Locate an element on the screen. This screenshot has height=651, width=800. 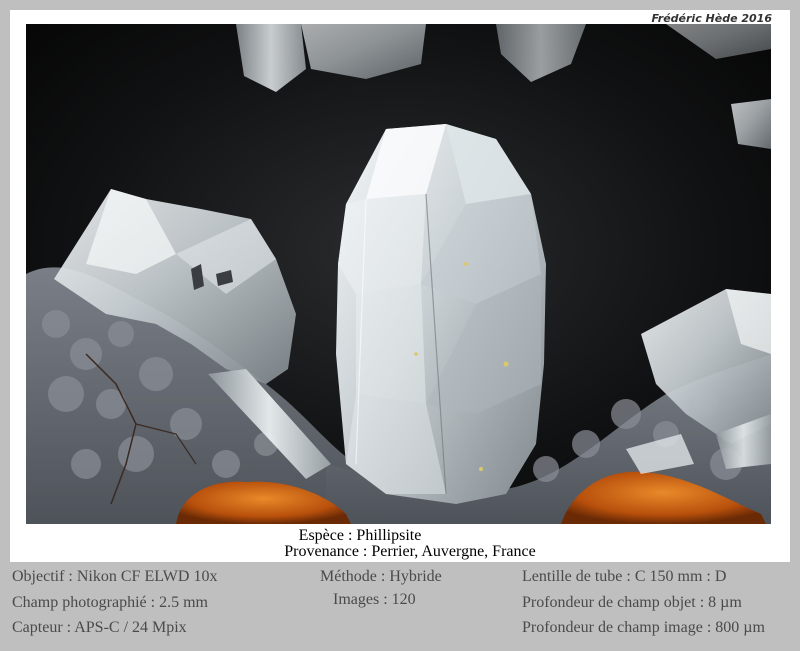
method-info: Méthode : Hybride is located at coordinates (381, 576).